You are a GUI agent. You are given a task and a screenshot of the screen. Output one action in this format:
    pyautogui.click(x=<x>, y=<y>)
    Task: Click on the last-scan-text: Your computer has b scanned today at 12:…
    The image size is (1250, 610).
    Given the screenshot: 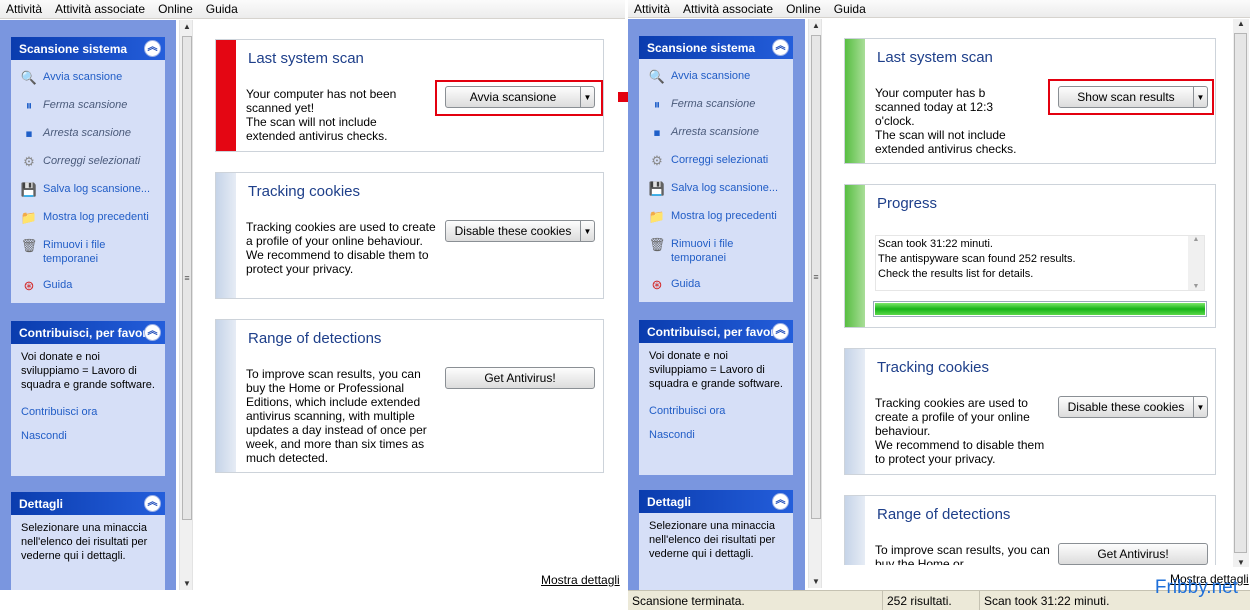 What is the action you would take?
    pyautogui.click(x=946, y=121)
    